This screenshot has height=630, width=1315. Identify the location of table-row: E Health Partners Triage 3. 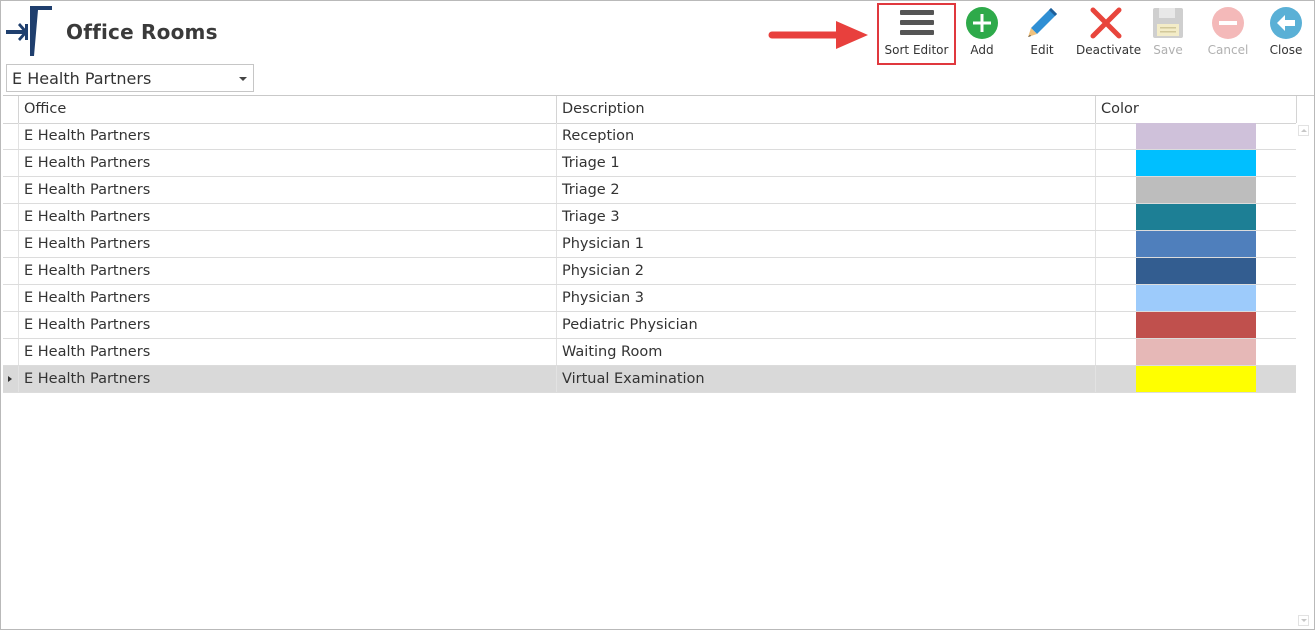
(649, 217).